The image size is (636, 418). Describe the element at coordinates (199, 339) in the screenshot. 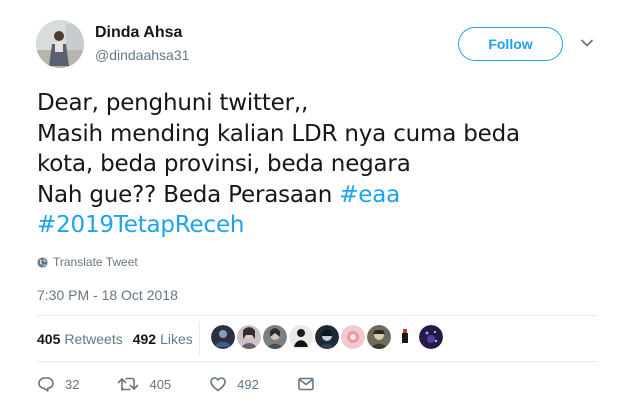

I see `stats-separator` at that location.